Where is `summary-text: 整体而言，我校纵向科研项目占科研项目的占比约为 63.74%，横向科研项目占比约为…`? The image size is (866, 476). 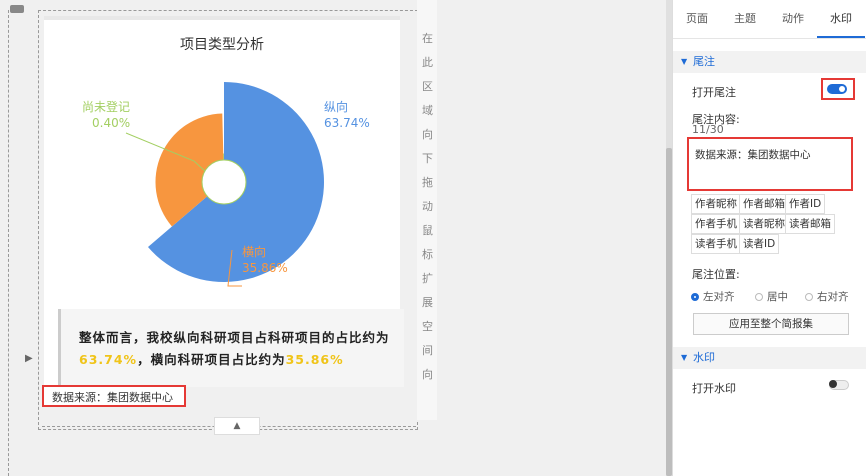 summary-text: 整体而言，我校纵向科研项目占科研项目的占比约为 63.74%，横向科研项目占比约为… is located at coordinates (239, 349).